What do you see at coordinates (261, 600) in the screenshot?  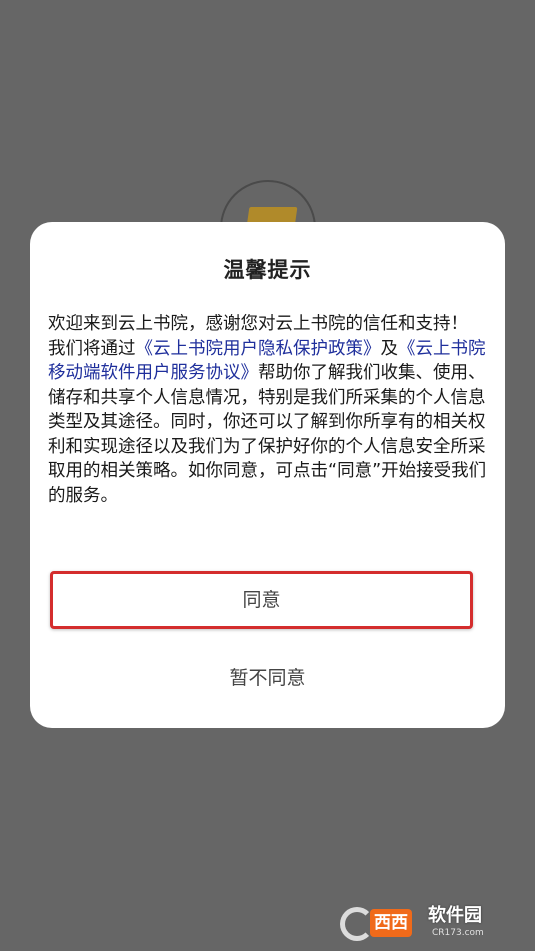 I see `agree-button: 同意` at bounding box center [261, 600].